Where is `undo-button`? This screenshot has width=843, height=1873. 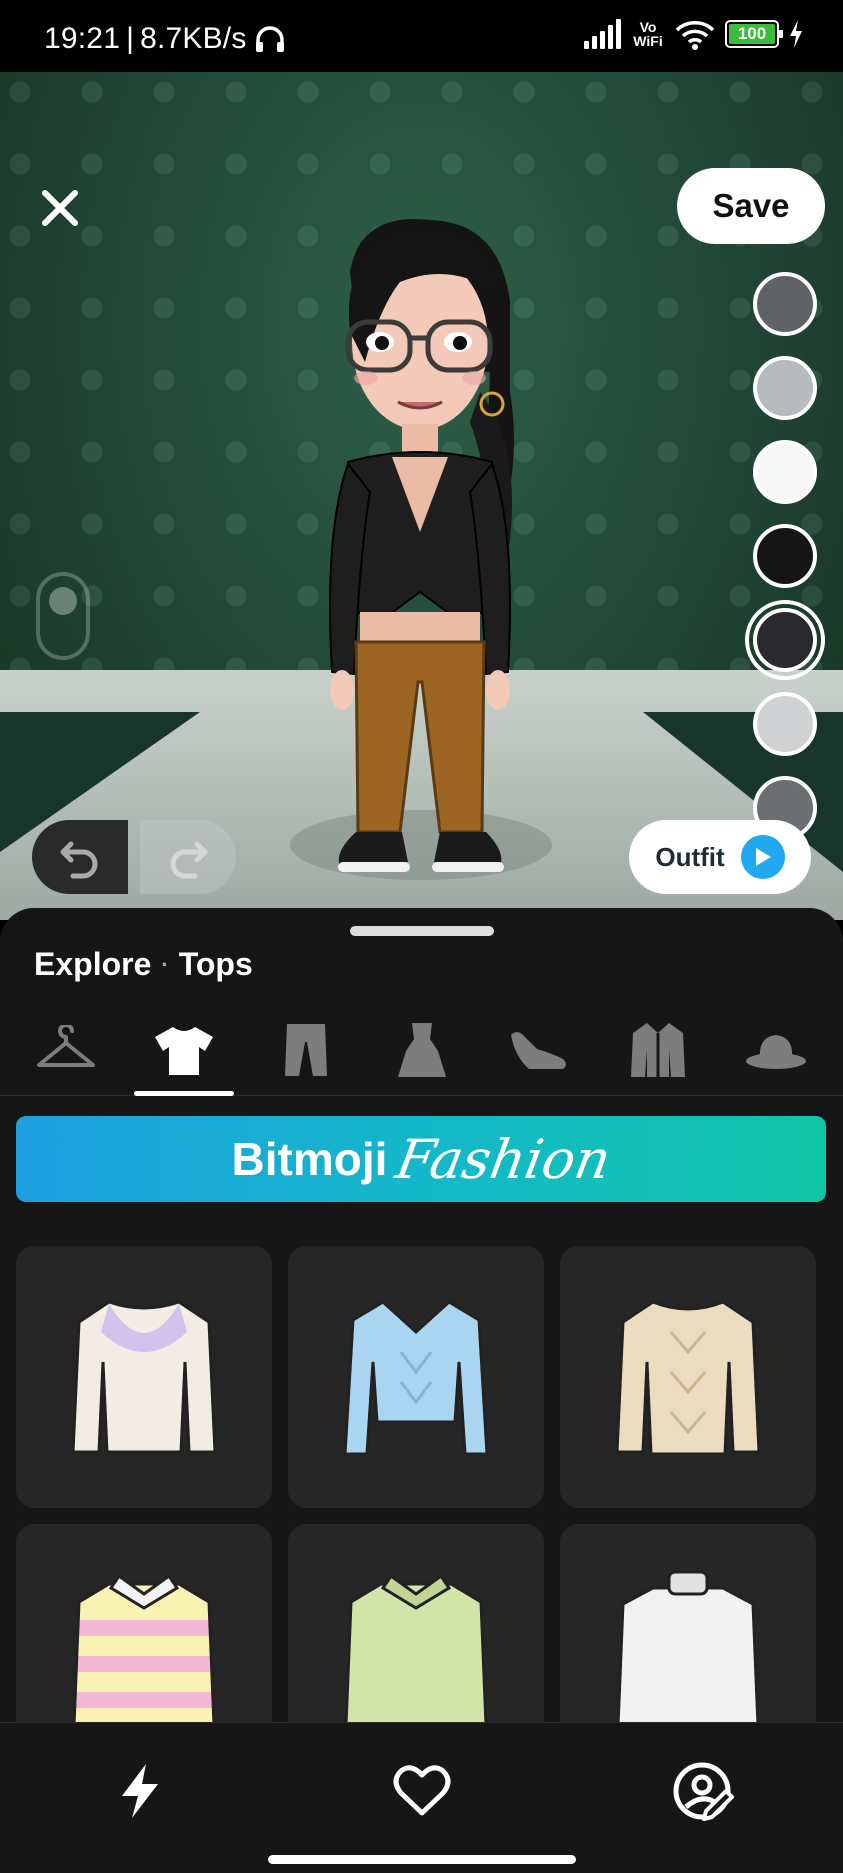 undo-button is located at coordinates (80, 857).